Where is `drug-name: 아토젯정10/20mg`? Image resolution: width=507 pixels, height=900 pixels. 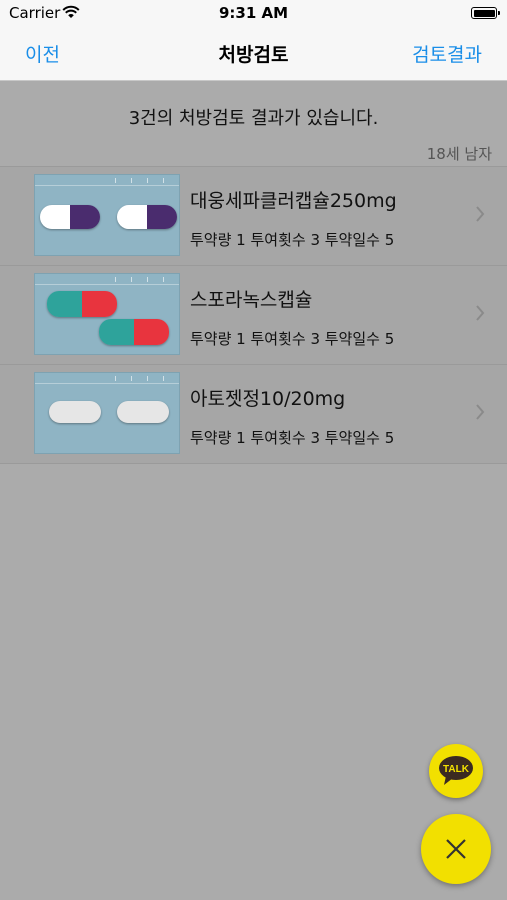 drug-name: 아토젯정10/20mg is located at coordinates (268, 399).